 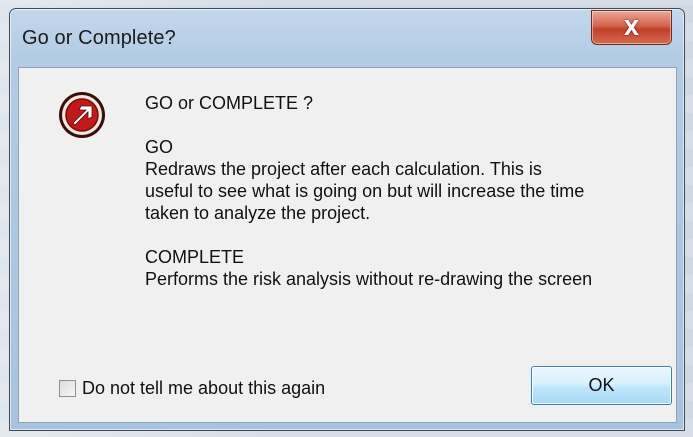 I want to click on dont-tell-again-option: Do not tell me about this again, so click(x=192, y=388).